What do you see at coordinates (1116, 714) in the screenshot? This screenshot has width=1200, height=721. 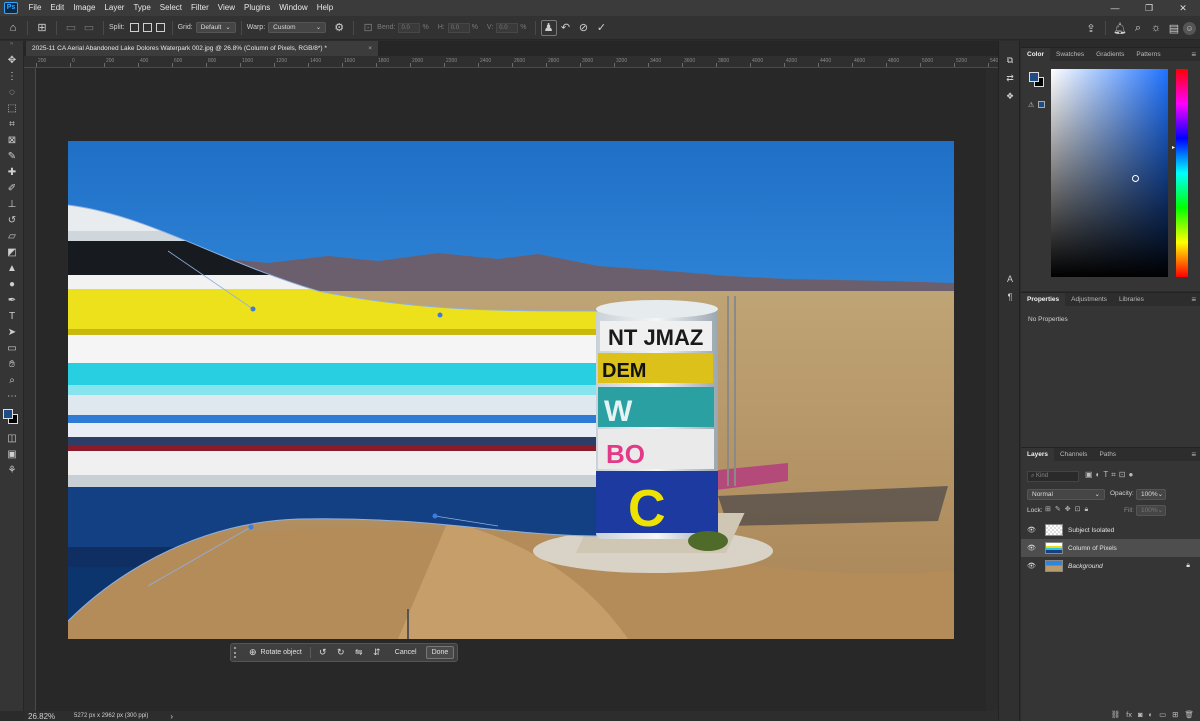 I see `link-layers-icon: ⛓︎` at bounding box center [1116, 714].